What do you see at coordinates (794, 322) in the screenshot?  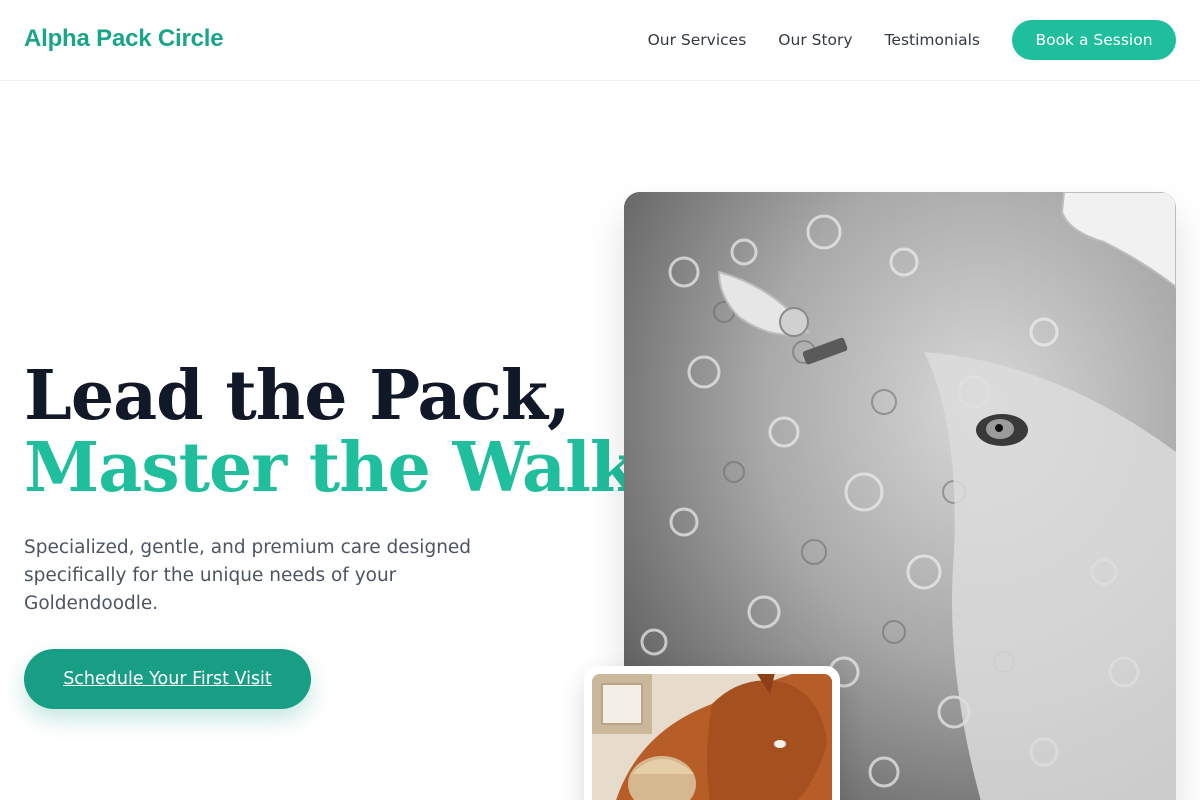 I see `ear-tag` at bounding box center [794, 322].